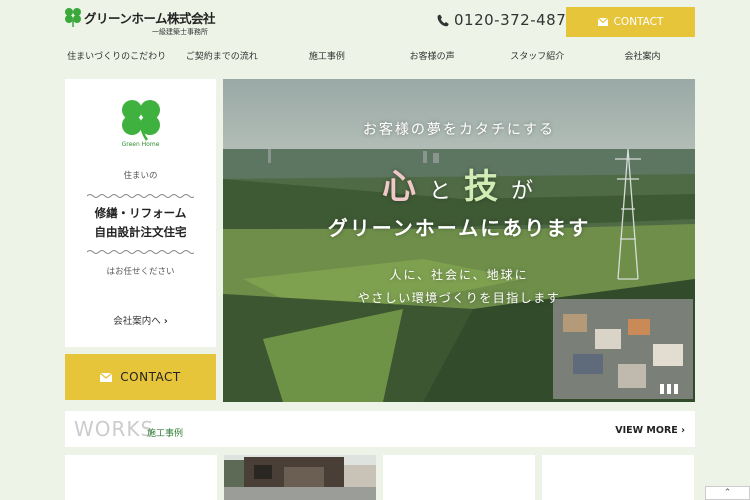  I want to click on company-link-label: 会社案内へ, so click(137, 321).